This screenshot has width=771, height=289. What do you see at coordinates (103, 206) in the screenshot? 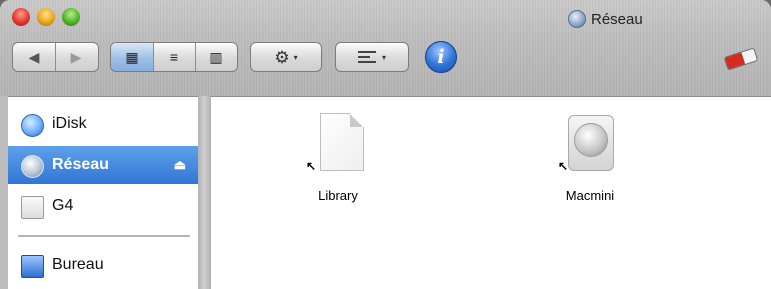
I see `sidebar-item-g4: G4` at bounding box center [103, 206].